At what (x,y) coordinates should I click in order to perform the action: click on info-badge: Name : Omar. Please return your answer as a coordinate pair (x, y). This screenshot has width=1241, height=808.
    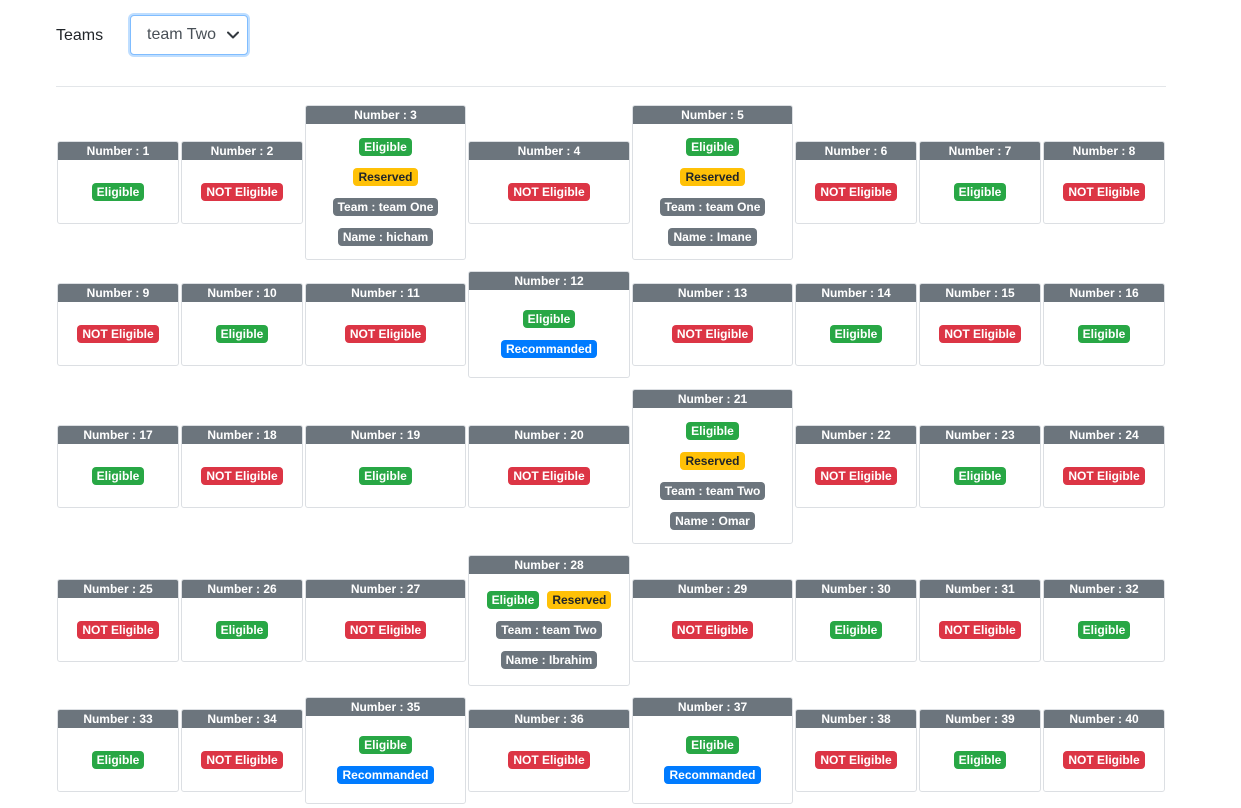
    Looking at the image, I should click on (712, 520).